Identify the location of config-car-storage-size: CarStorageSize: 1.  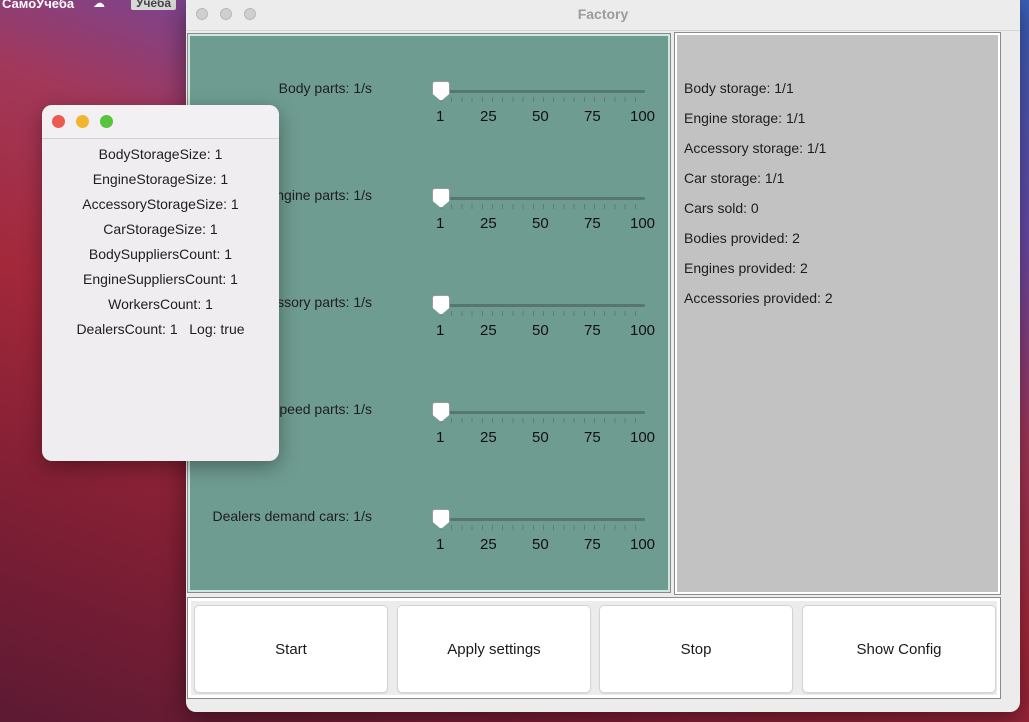
(160, 229).